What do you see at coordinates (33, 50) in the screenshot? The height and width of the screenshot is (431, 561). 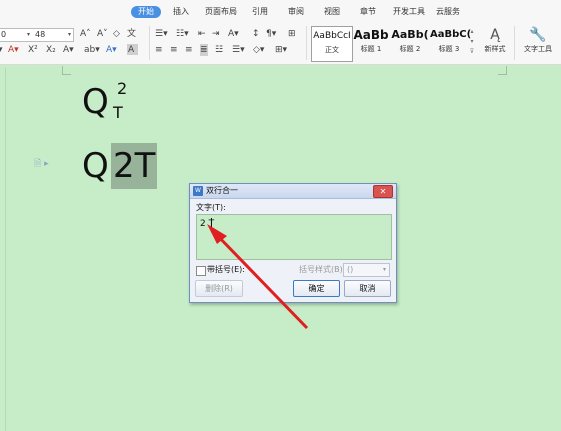 I see `superscript-icon: X²` at bounding box center [33, 50].